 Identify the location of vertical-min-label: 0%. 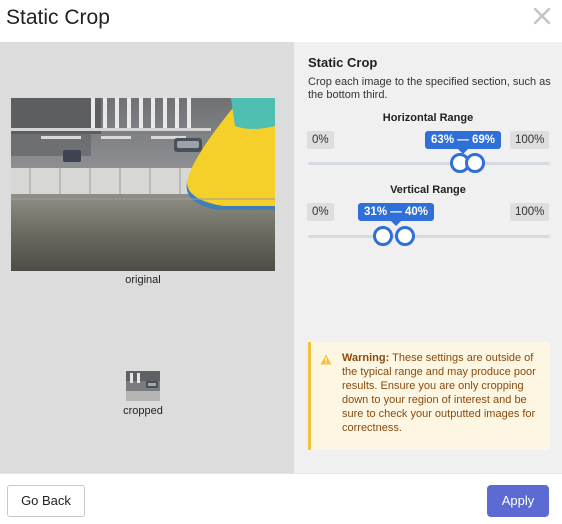
(320, 212).